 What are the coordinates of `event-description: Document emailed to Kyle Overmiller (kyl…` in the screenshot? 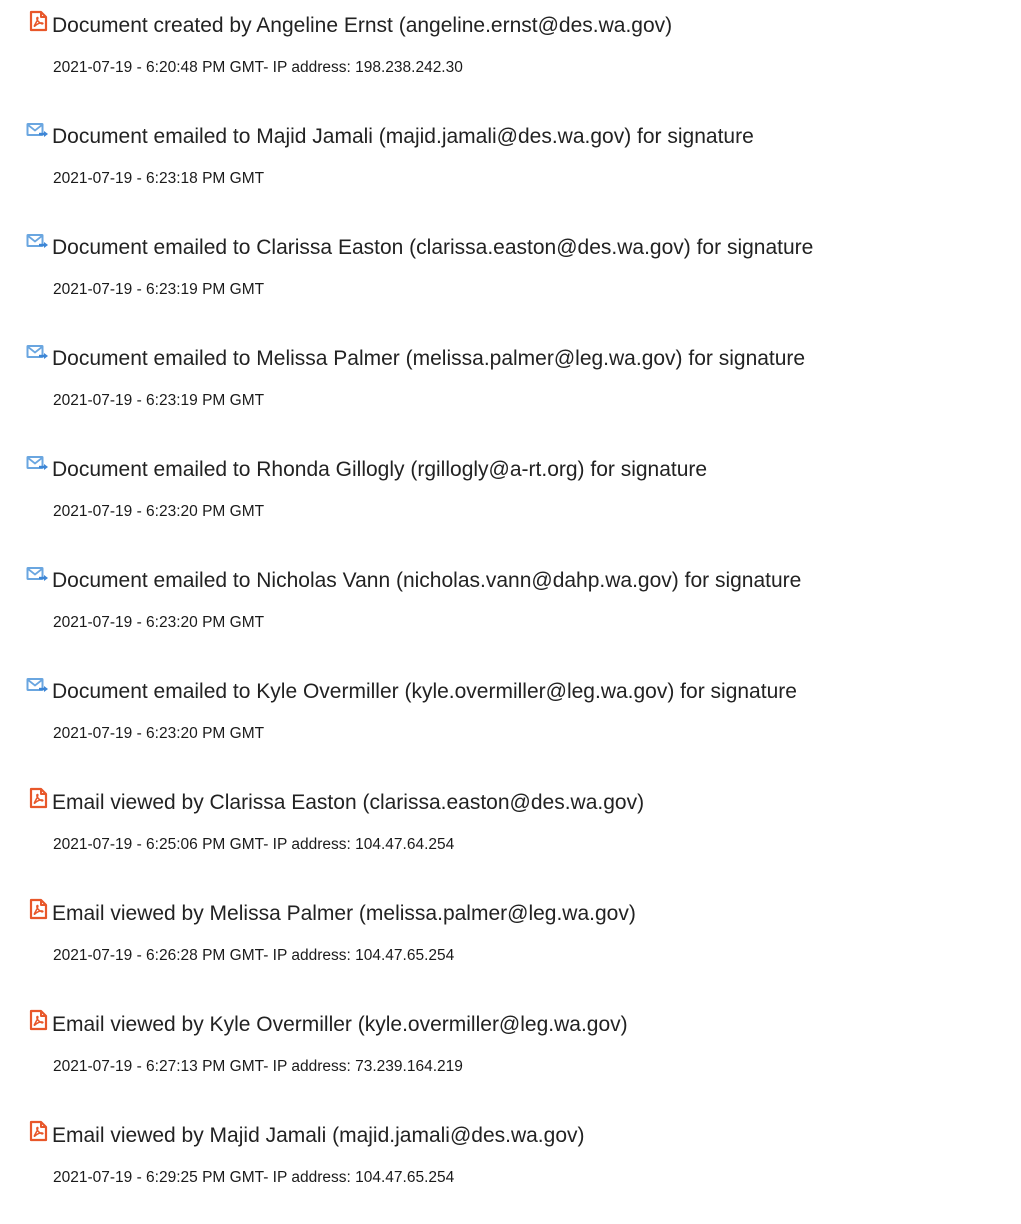 It's located at (424, 691).